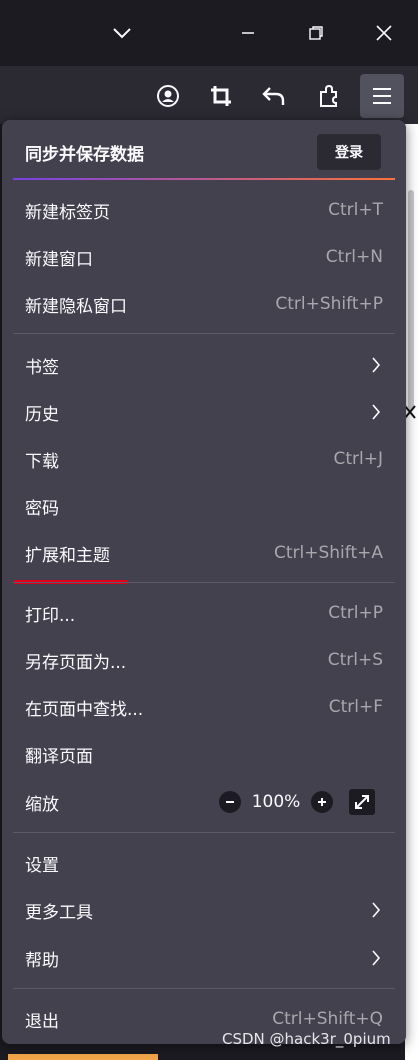  What do you see at coordinates (42, 461) in the screenshot?
I see `menu-item-label: 下载` at bounding box center [42, 461].